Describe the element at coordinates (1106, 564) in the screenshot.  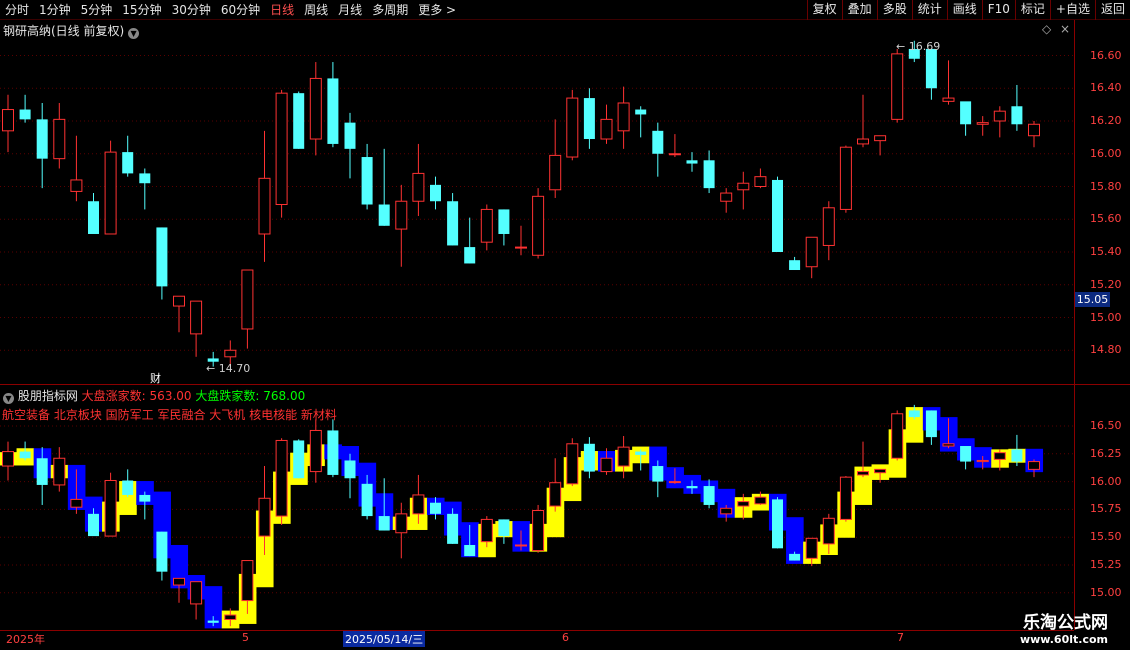
I see `indicator-y-tick: 15.25` at that location.